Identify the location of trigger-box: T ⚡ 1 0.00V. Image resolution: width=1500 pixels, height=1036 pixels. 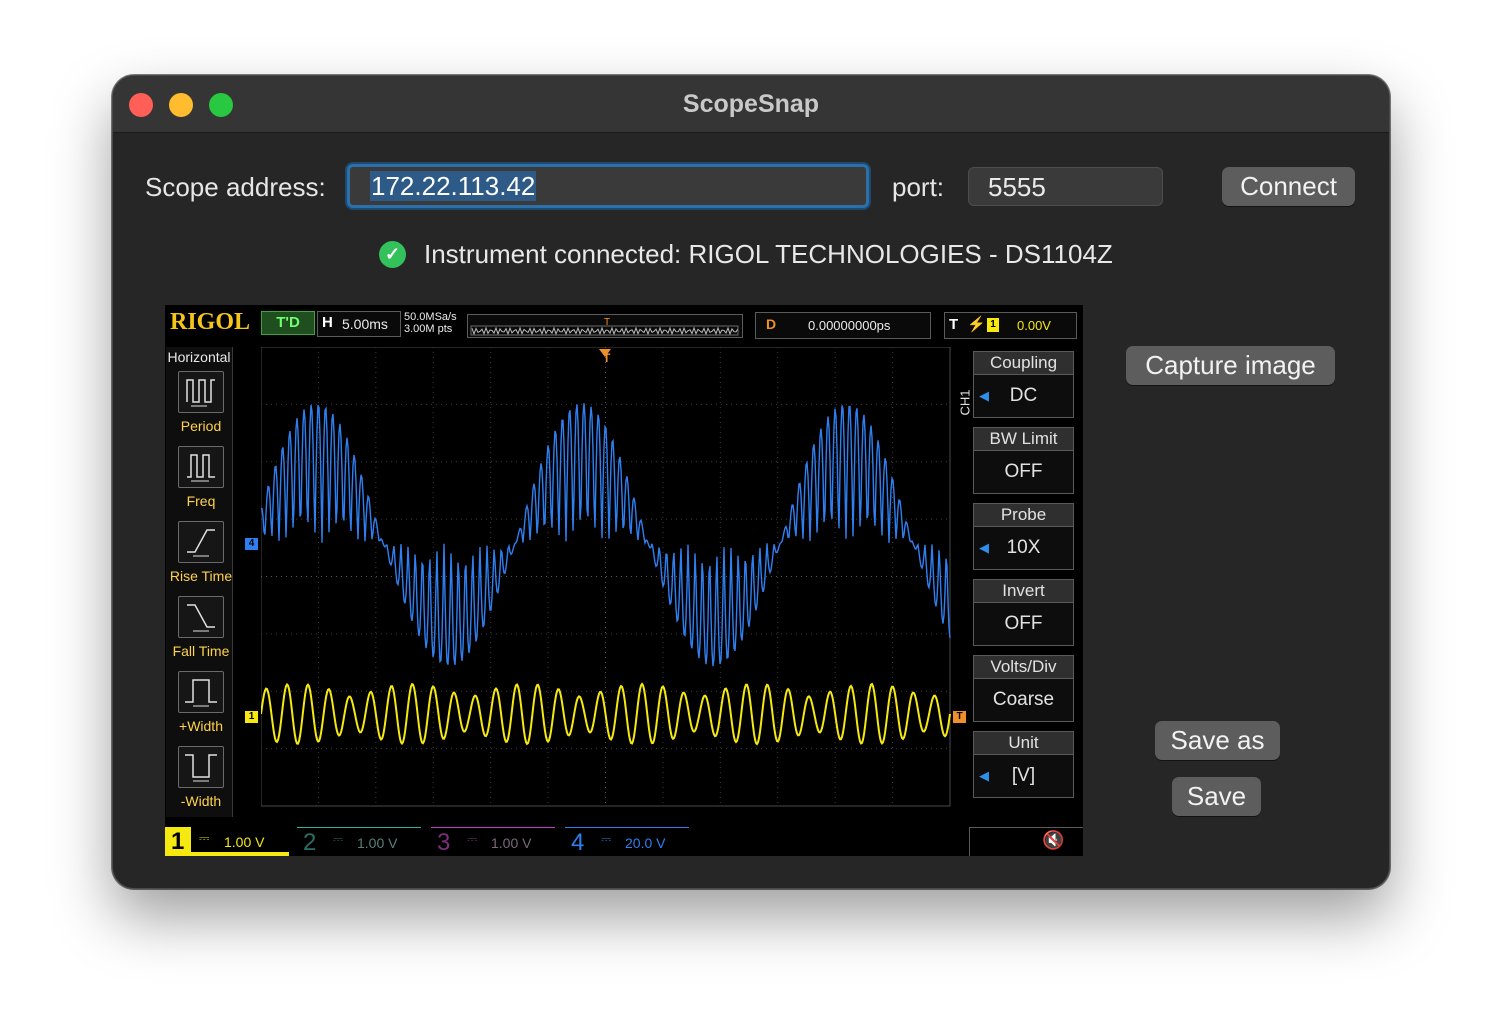
(1010, 325).